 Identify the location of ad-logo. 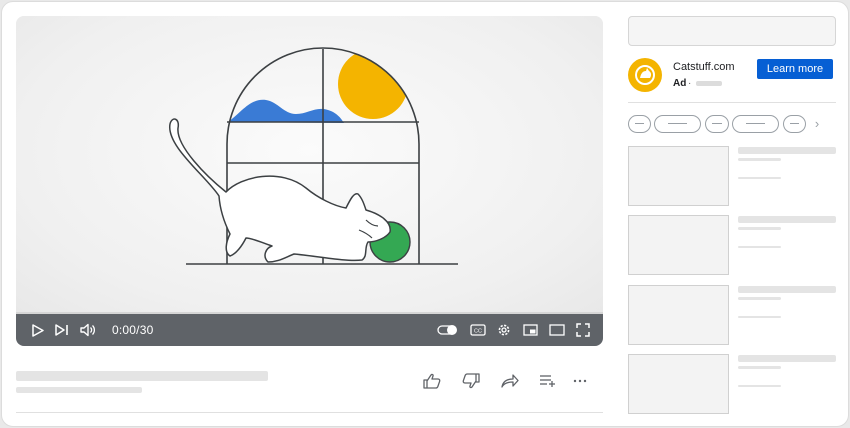
(645, 75).